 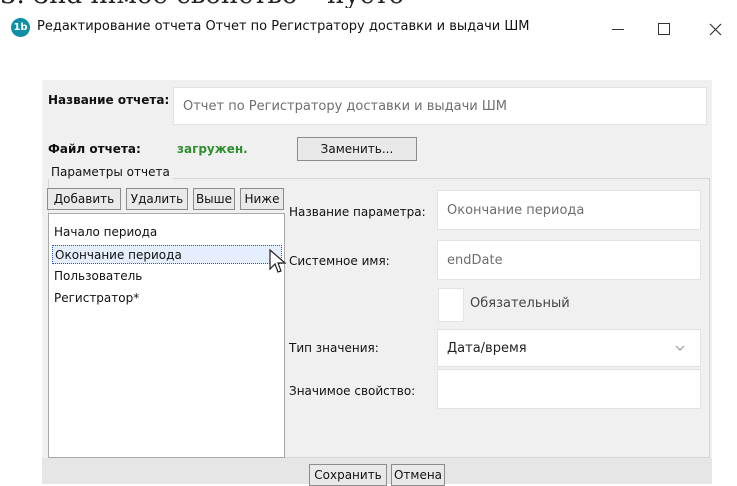 I want to click on value-type-select: Дата/время, so click(x=569, y=348).